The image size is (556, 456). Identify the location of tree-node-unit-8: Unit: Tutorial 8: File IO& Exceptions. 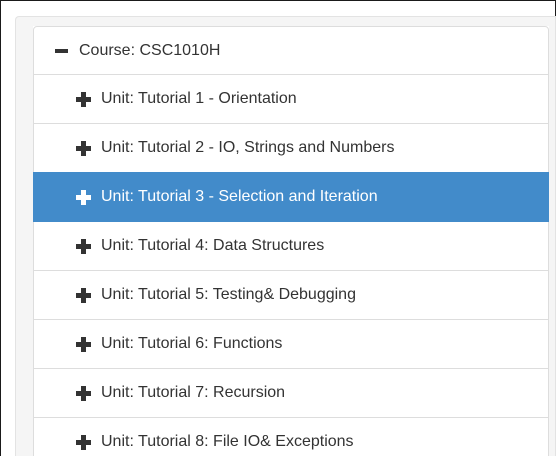
(291, 436).